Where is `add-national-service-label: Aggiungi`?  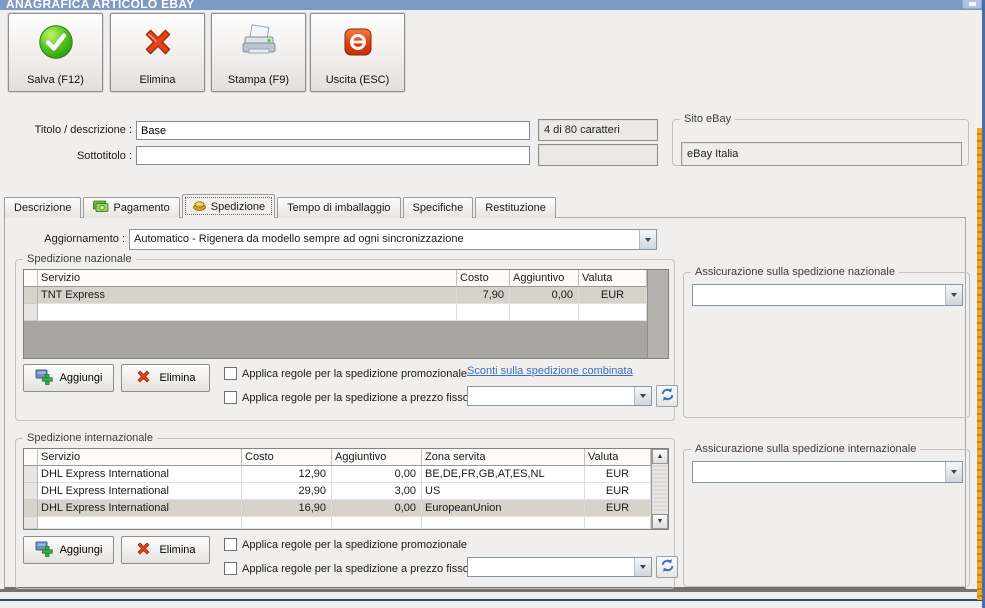
add-national-service-label: Aggiungi is located at coordinates (81, 378).